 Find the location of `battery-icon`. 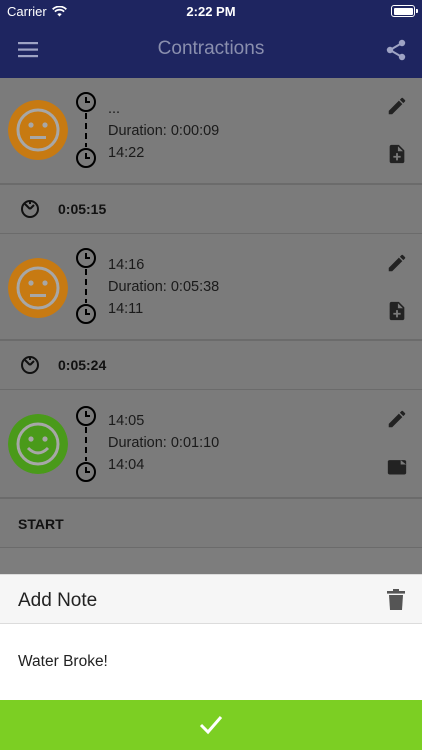

battery-icon is located at coordinates (404, 11).